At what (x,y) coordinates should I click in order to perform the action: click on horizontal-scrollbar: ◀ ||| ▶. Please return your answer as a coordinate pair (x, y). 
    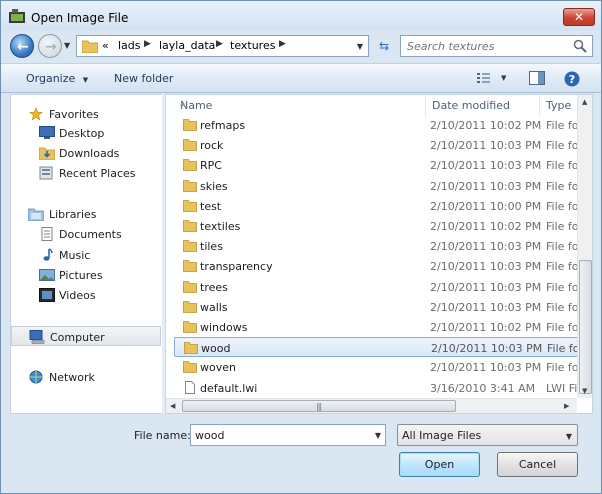
    Looking at the image, I should click on (371, 405).